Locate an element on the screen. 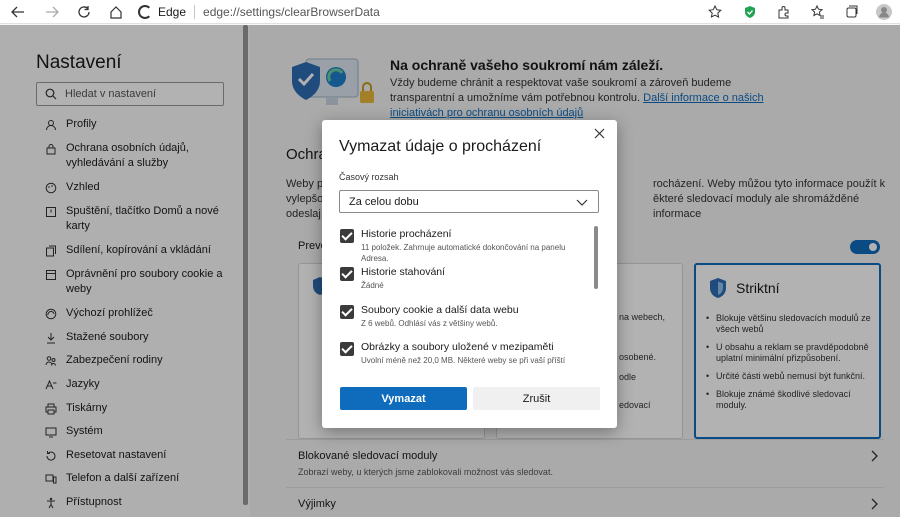  browser-toolbar: Edge edge://settings/clearBrowserData is located at coordinates (450, 12).